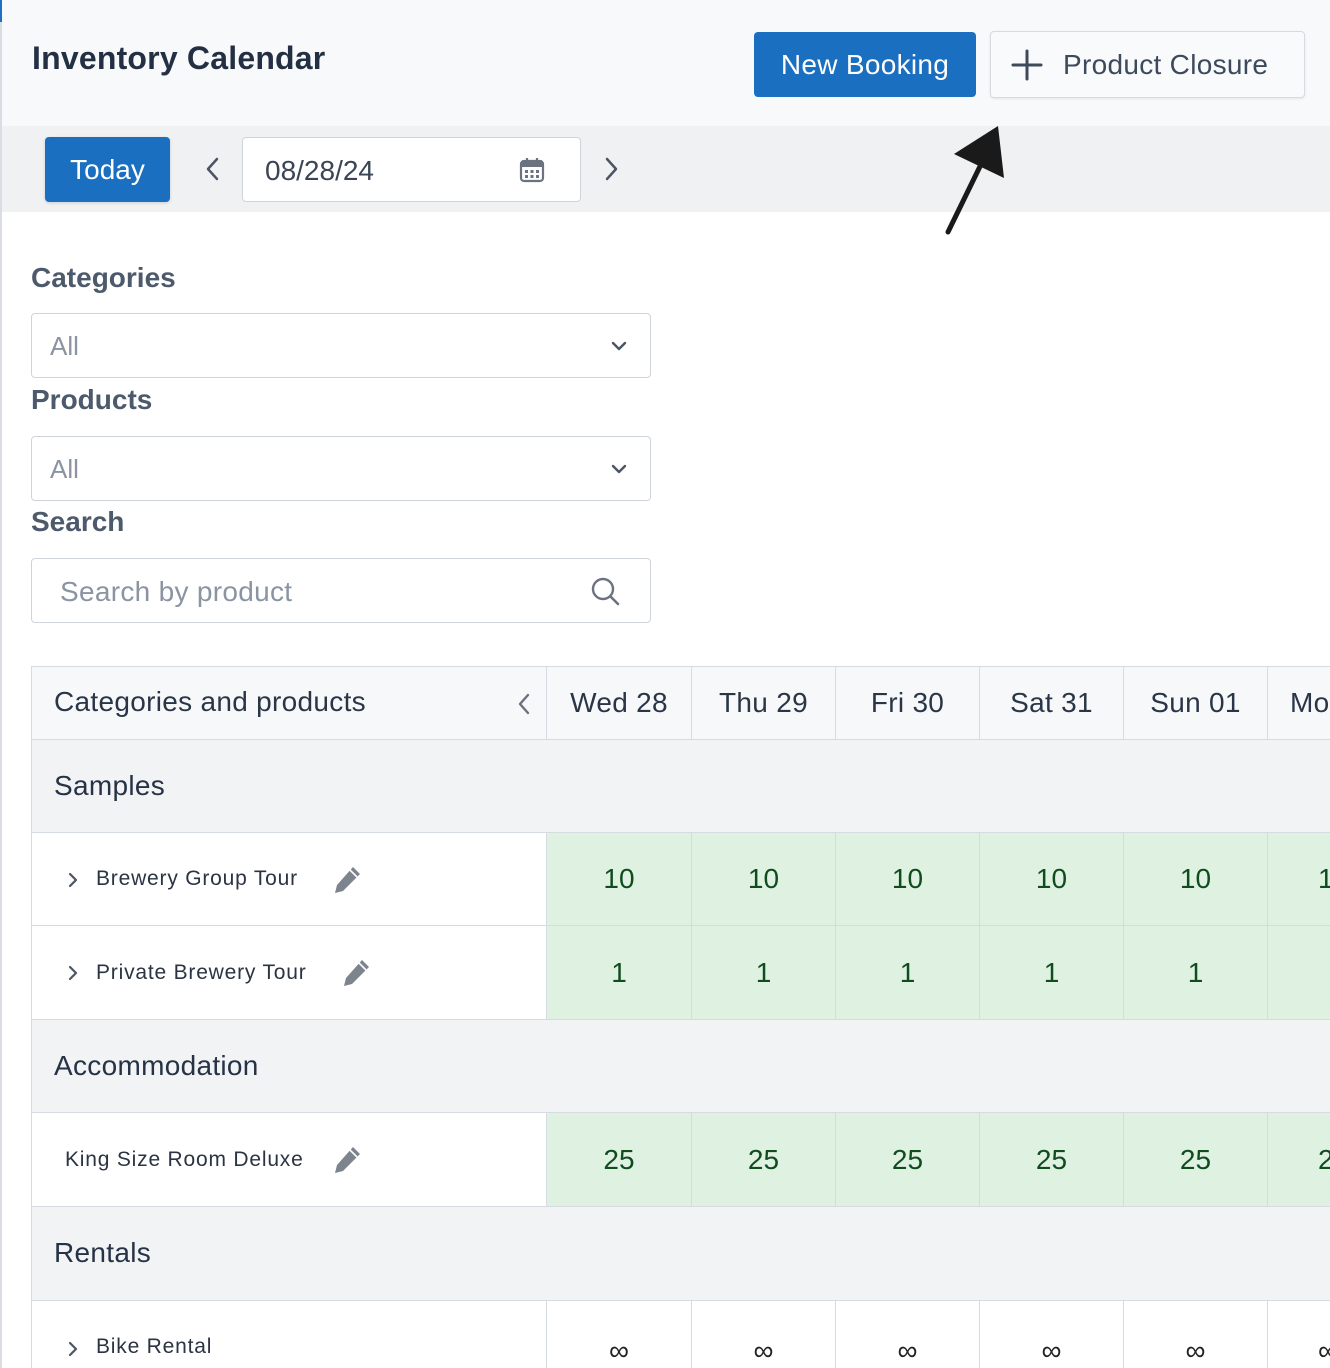  I want to click on search-label: Search, so click(78, 521).